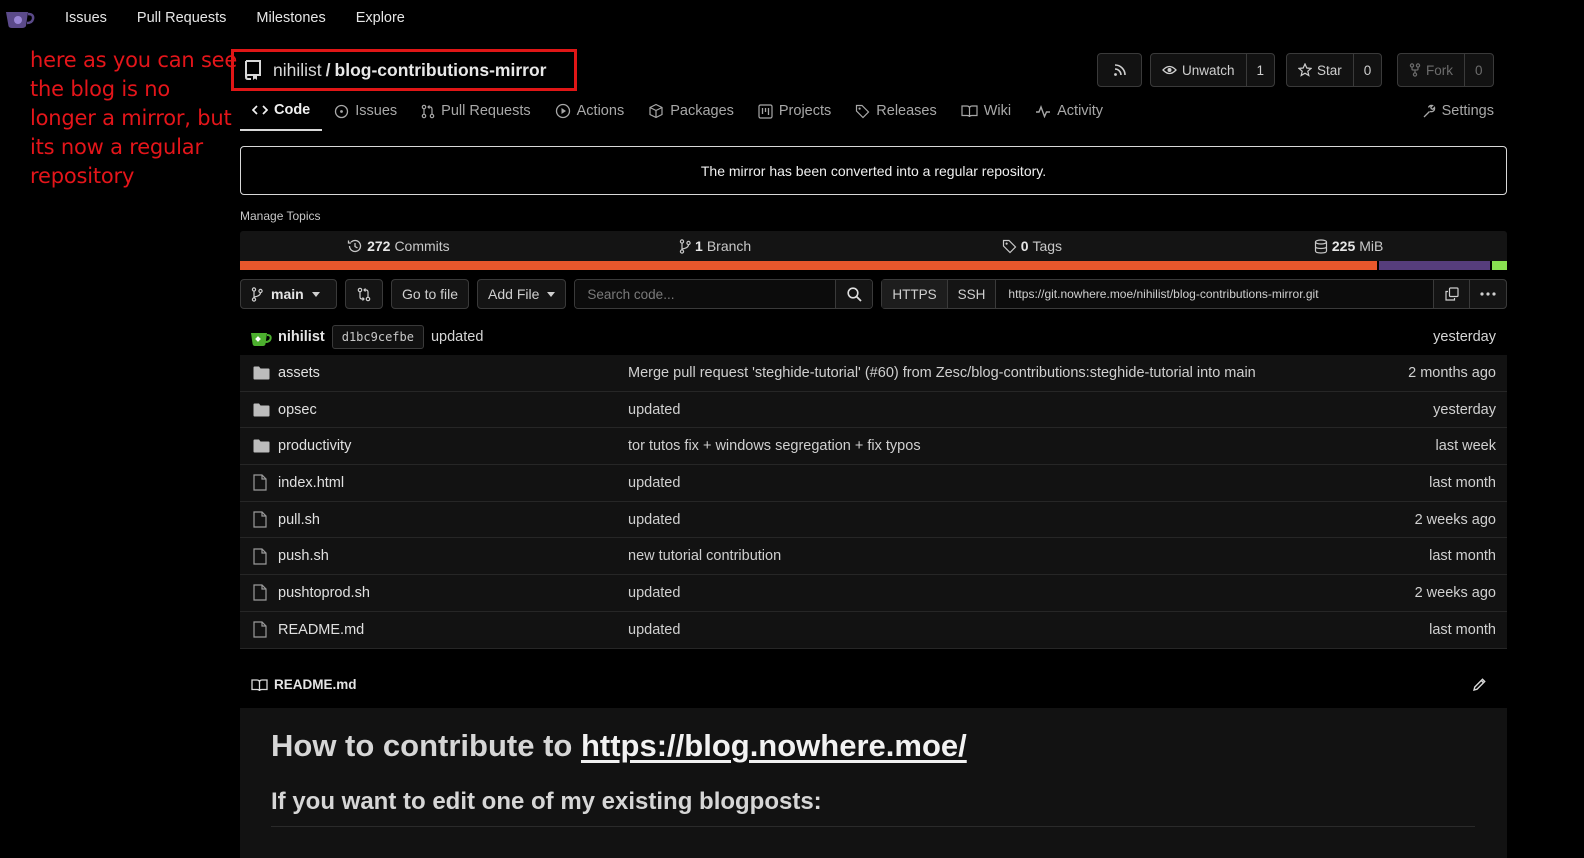  I want to click on tags-label: Tags, so click(1047, 246).